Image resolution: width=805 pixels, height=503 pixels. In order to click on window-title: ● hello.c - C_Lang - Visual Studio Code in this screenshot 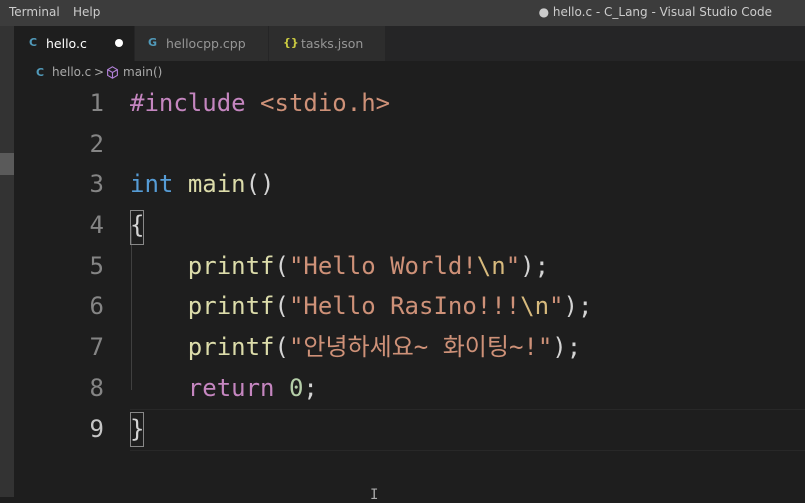, I will do `click(655, 12)`.